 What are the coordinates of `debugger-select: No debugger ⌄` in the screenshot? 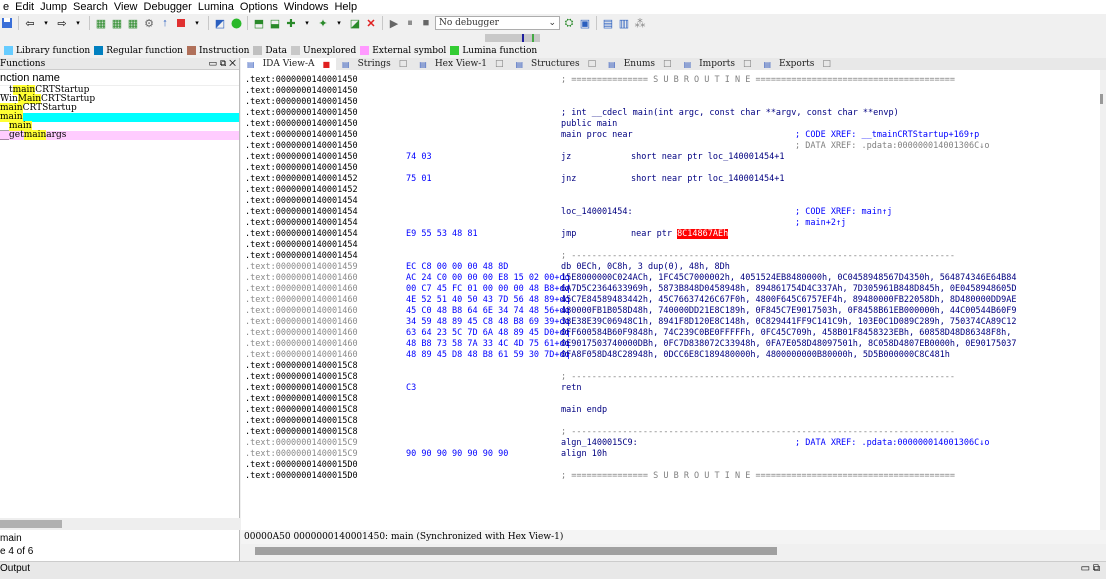 It's located at (497, 23).